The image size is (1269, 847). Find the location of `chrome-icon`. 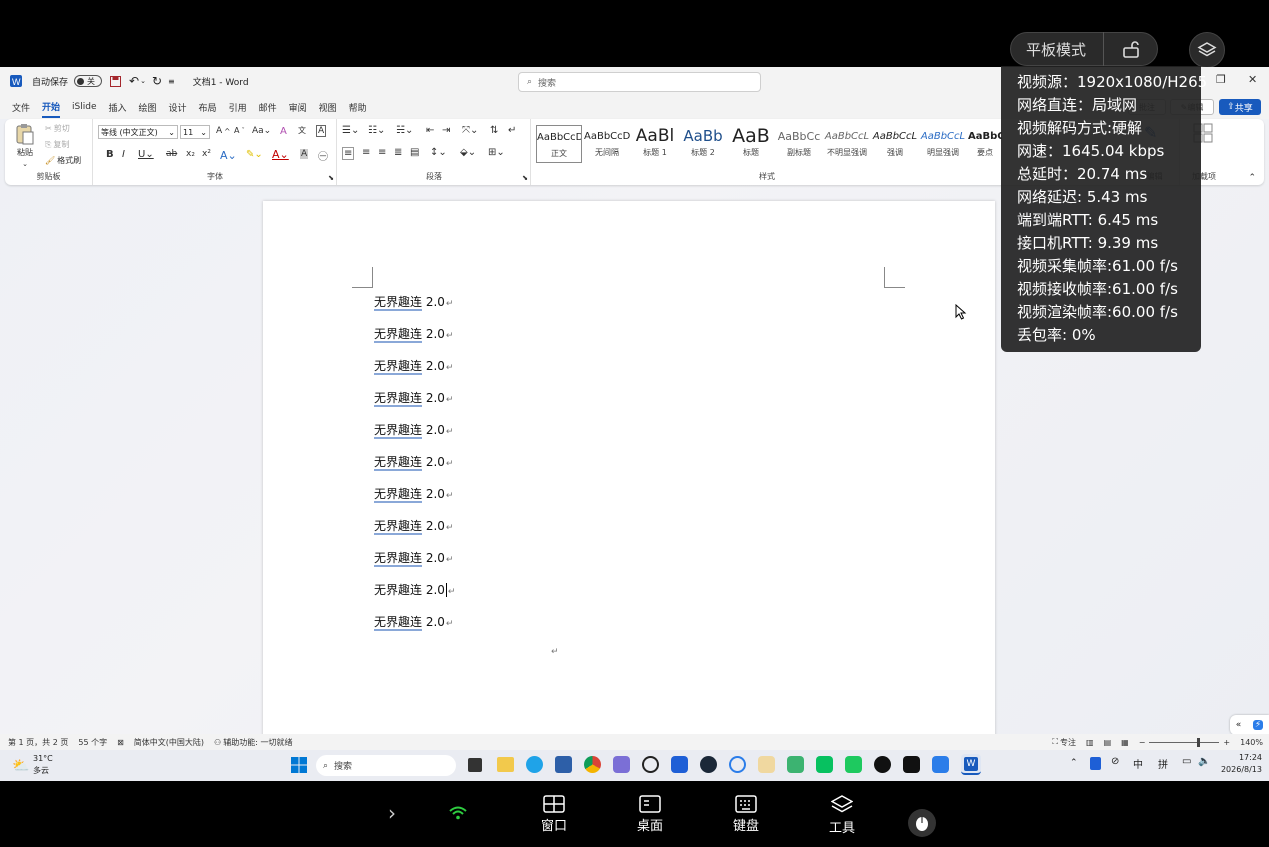

chrome-icon is located at coordinates (592, 764).